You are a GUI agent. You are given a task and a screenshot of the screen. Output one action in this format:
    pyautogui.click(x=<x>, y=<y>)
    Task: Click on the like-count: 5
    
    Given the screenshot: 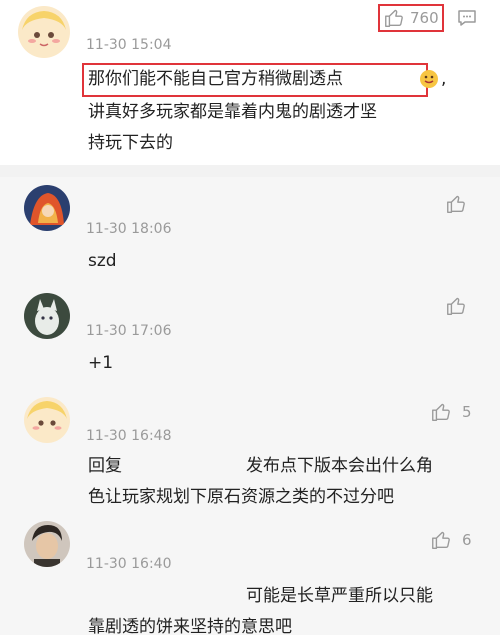 What is the action you would take?
    pyautogui.click(x=467, y=412)
    